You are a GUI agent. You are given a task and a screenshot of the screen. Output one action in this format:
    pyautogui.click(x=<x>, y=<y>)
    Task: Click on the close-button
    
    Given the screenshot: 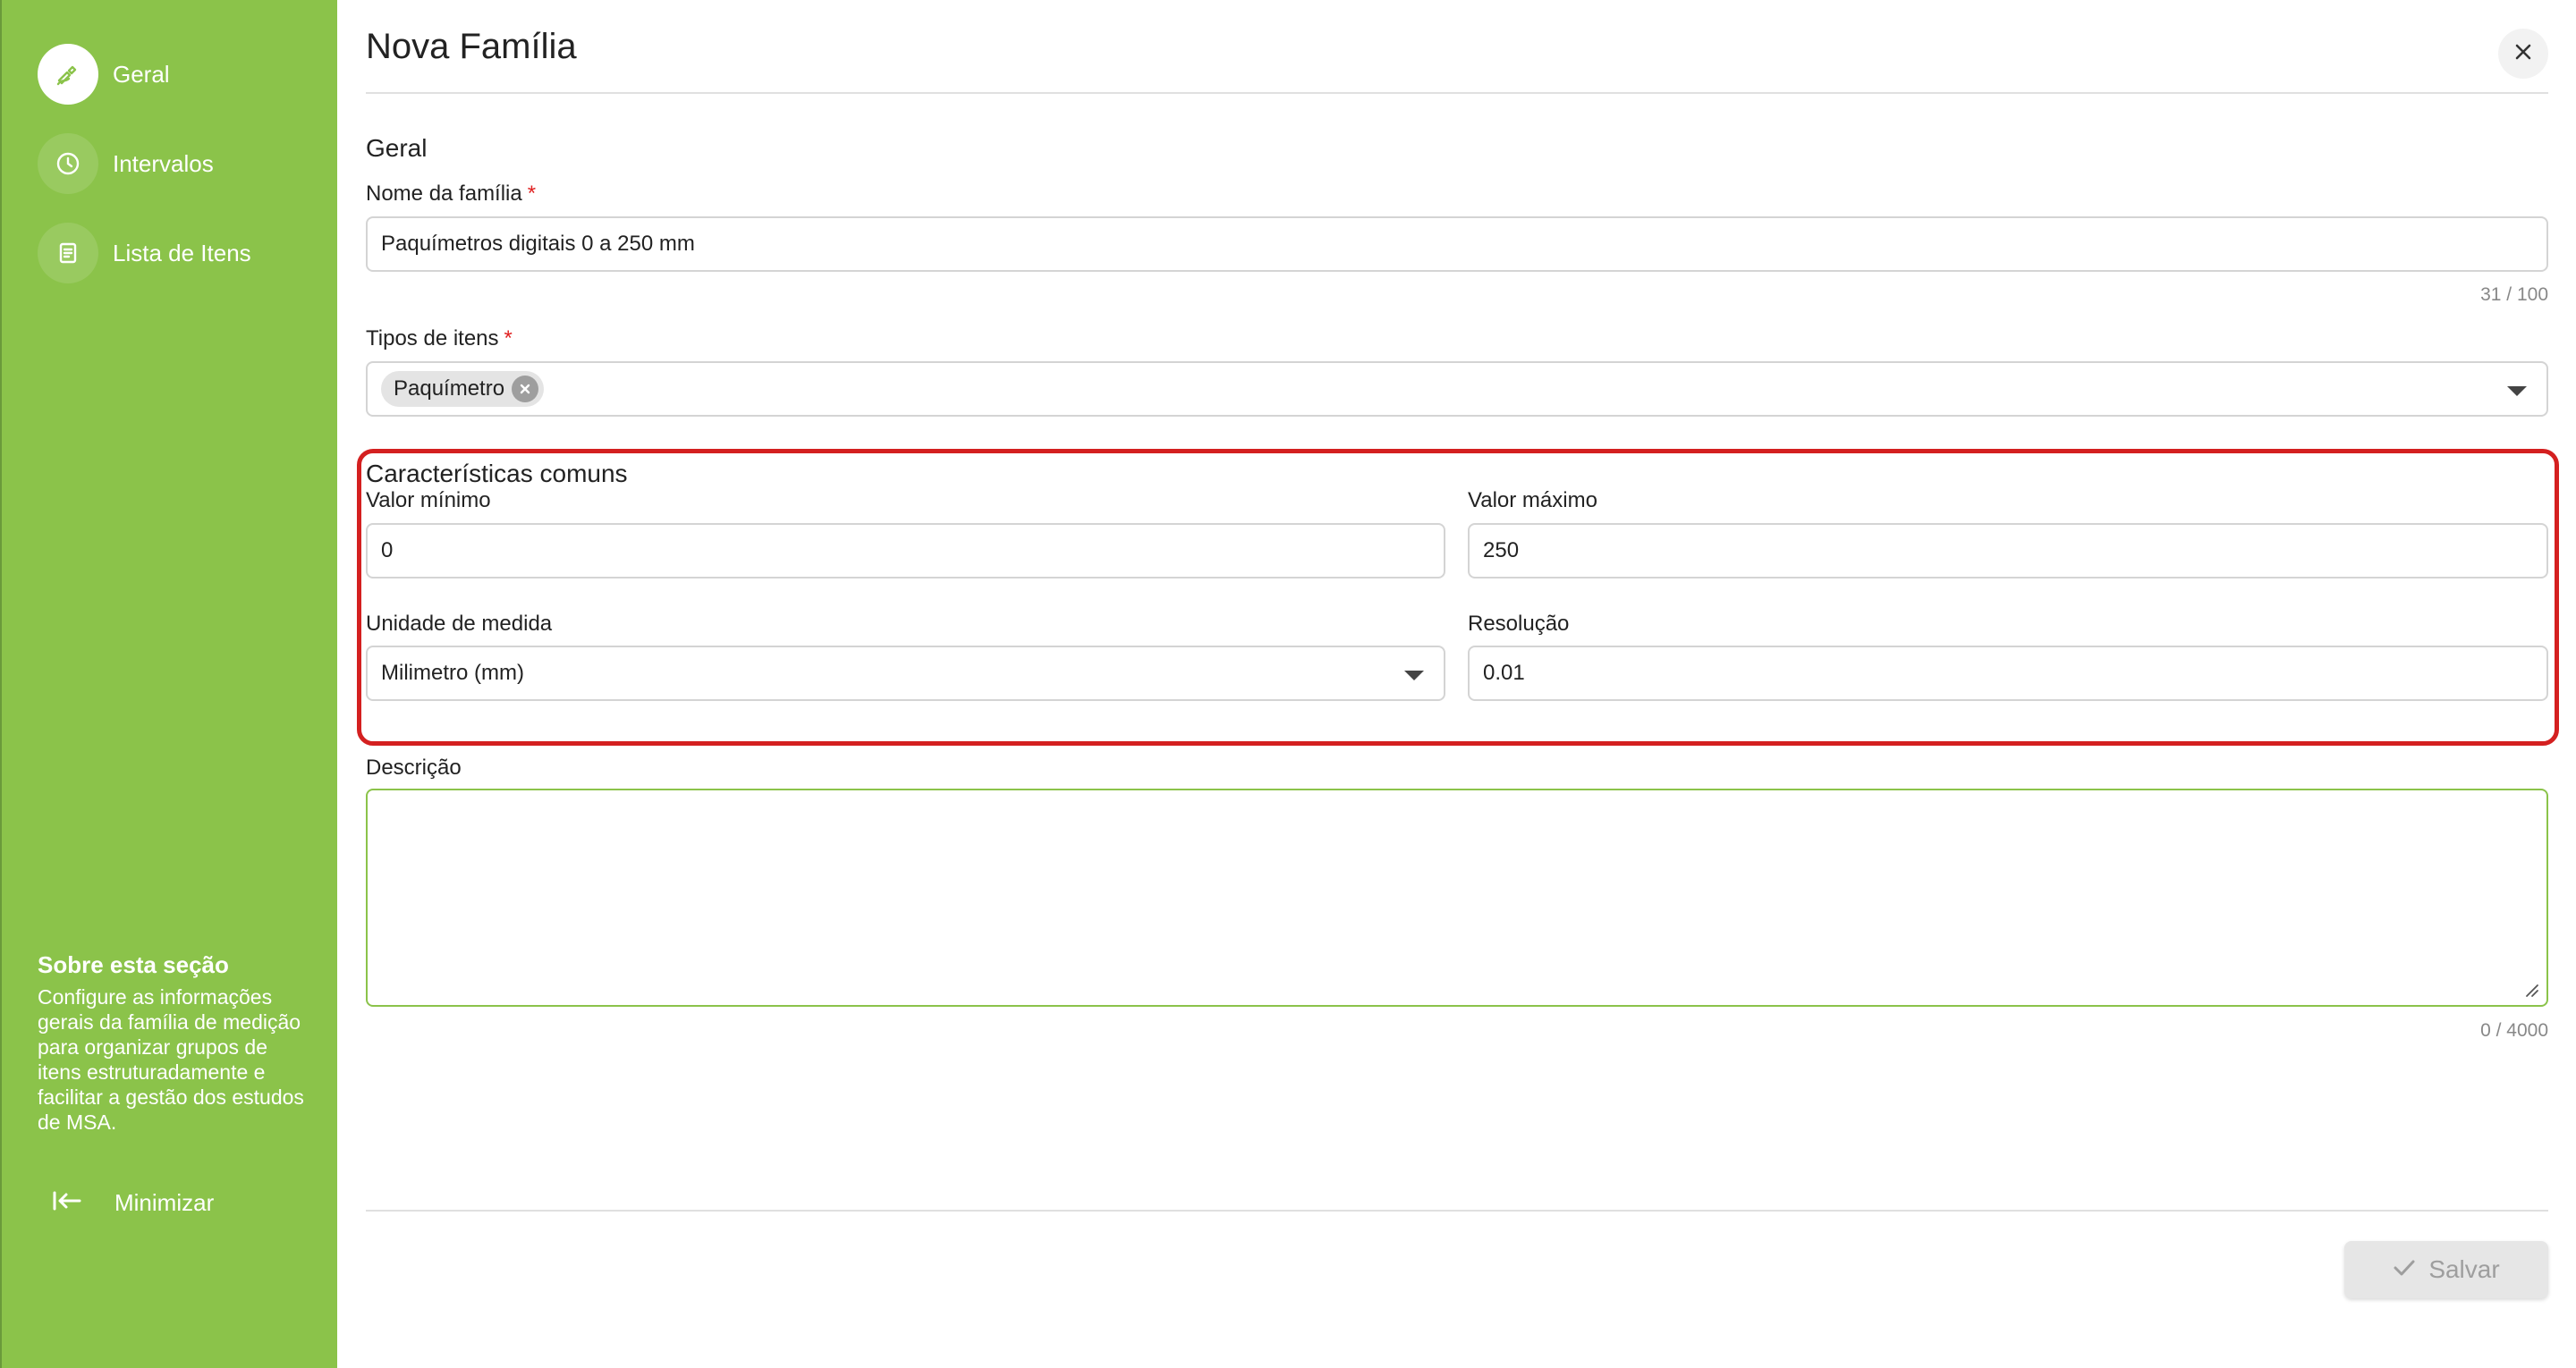 What is the action you would take?
    pyautogui.click(x=2523, y=54)
    